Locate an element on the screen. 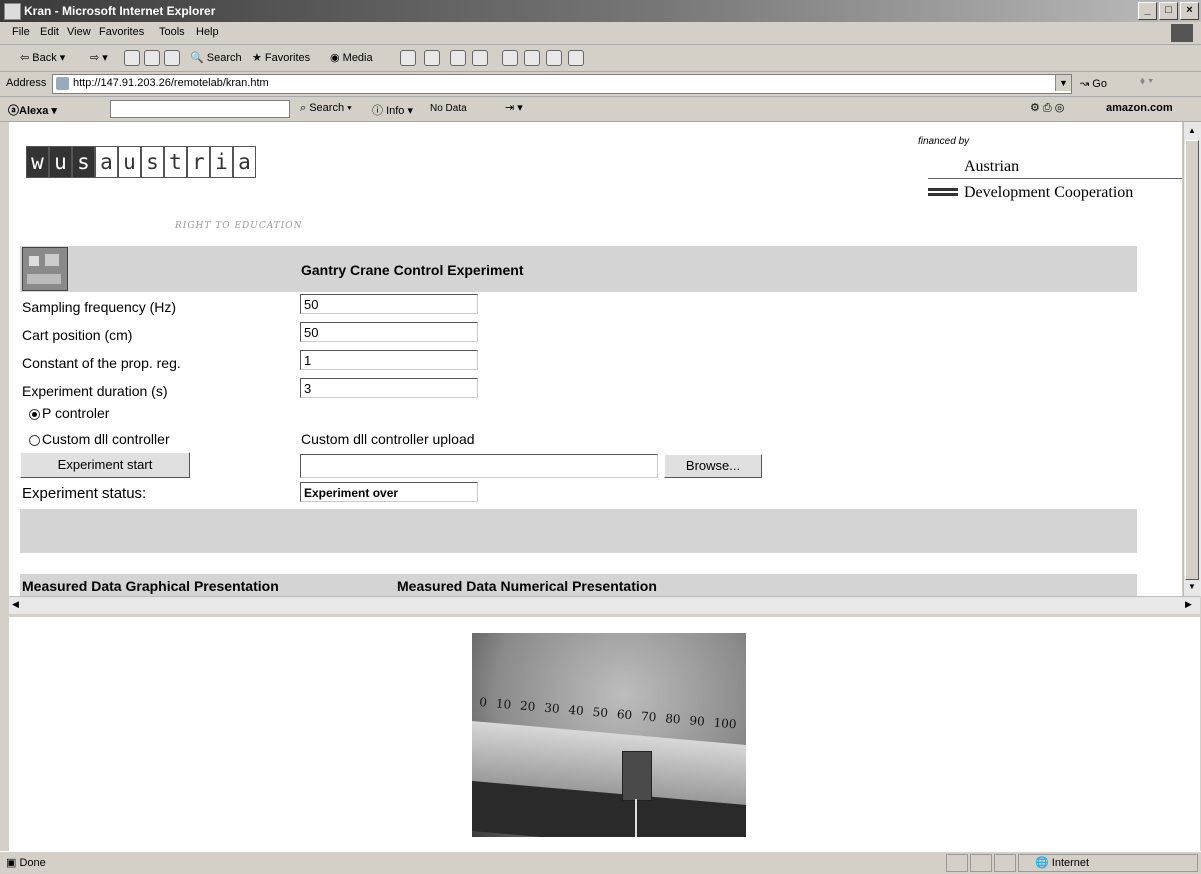  scroll-up-icon: ▲ is located at coordinates (1192, 130).